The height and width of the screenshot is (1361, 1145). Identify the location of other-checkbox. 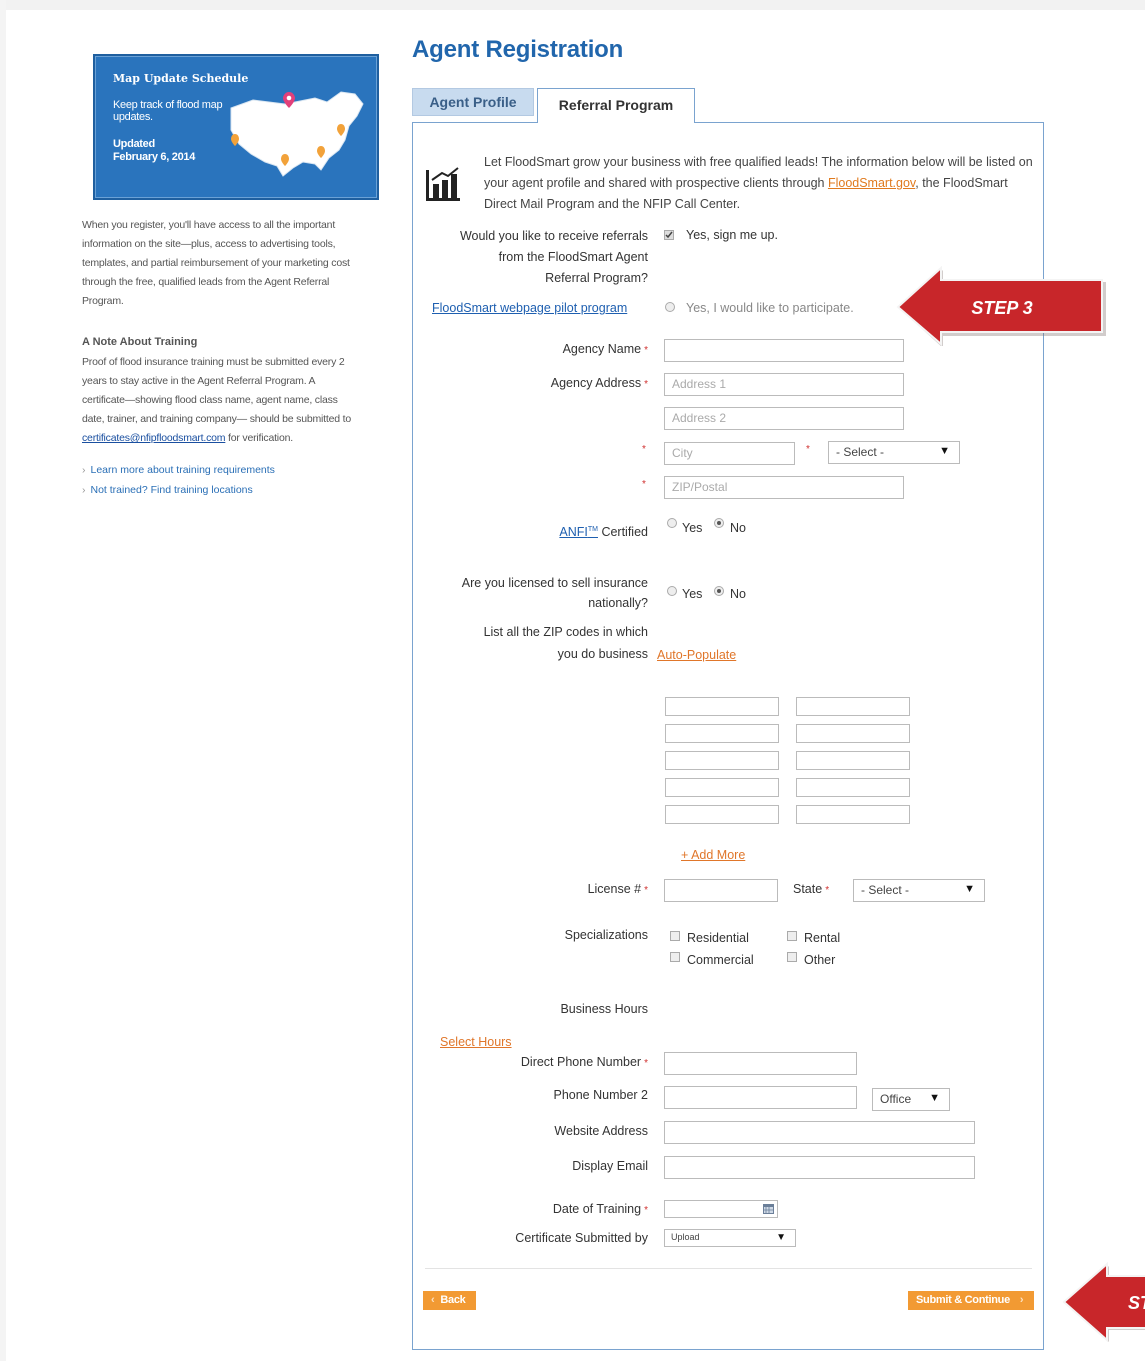
(792, 957).